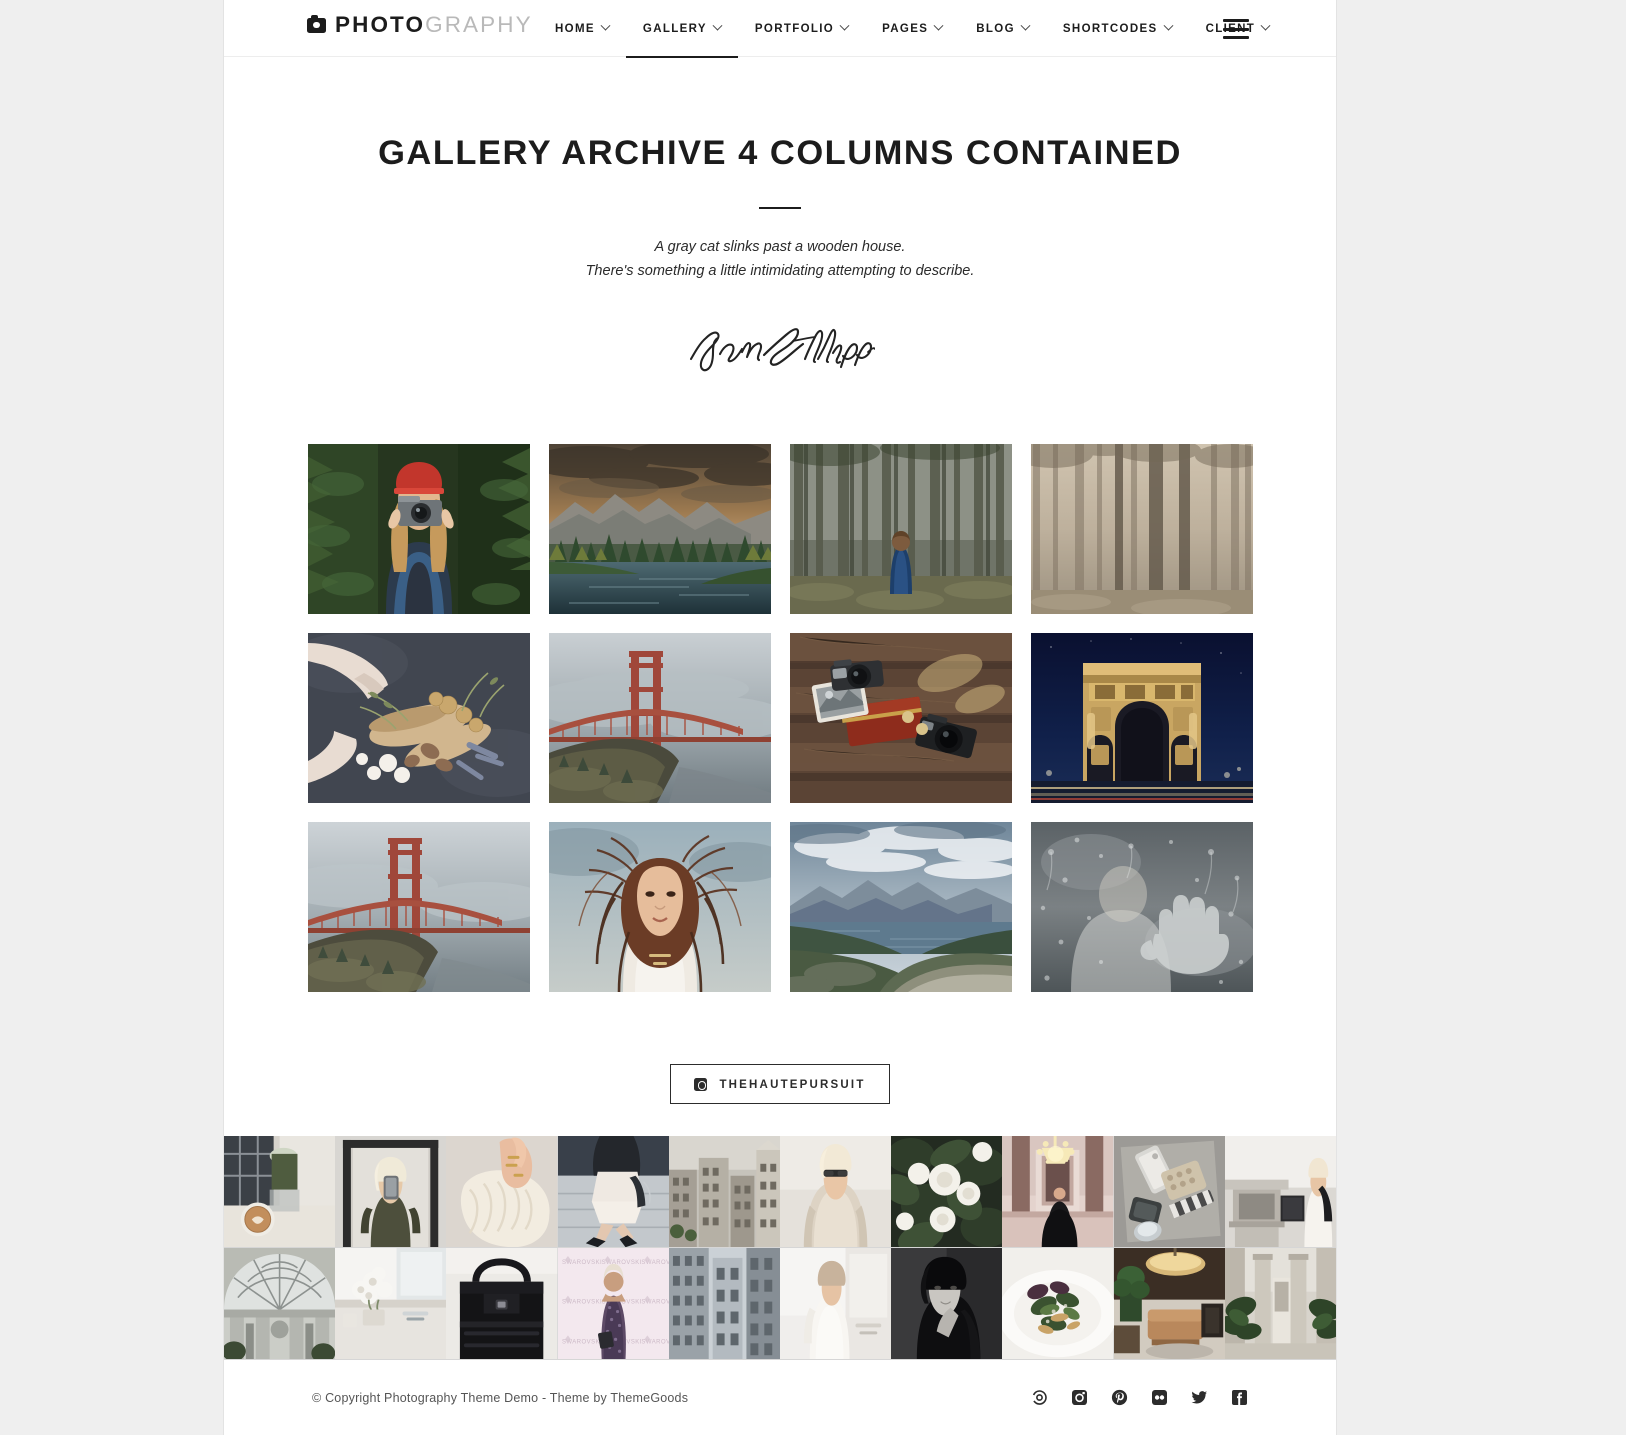 This screenshot has height=1435, width=1626. Describe the element at coordinates (418, 907) in the screenshot. I see `gallery-item-golden-gate-bridge-coastal-hill` at that location.